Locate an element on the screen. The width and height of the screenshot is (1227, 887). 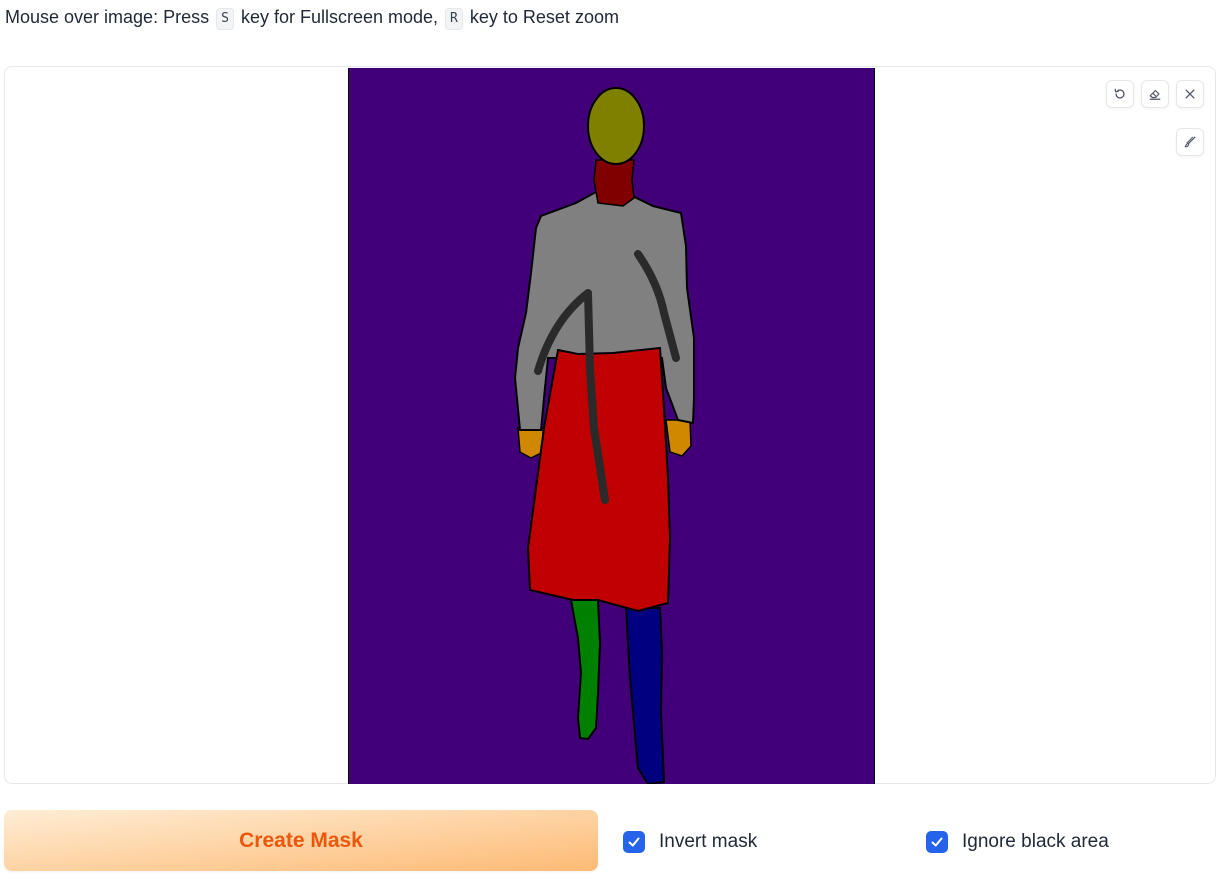
key-s-badge: S is located at coordinates (225, 19).